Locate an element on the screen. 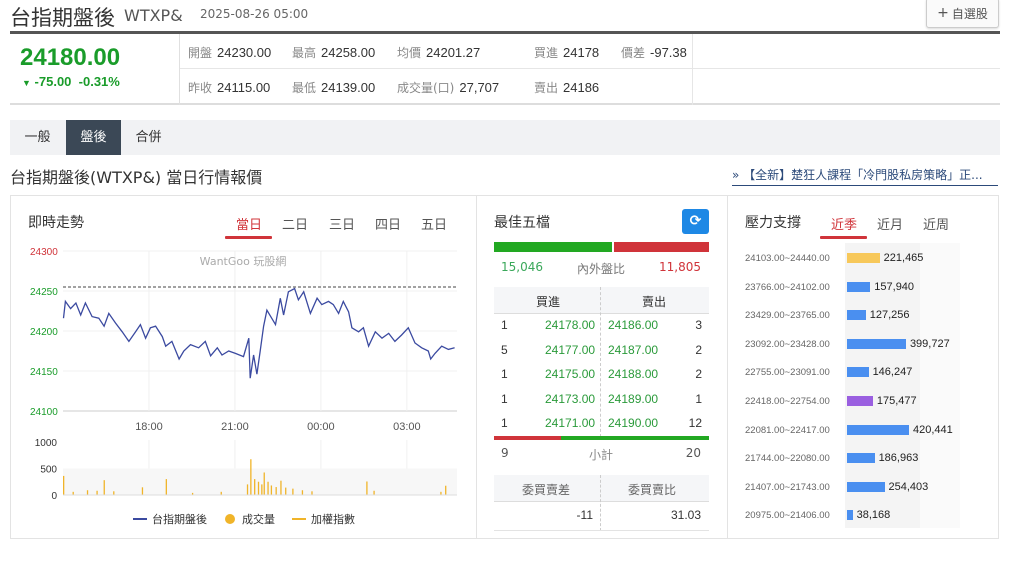  range-tab-month: 近月 is located at coordinates (890, 223).